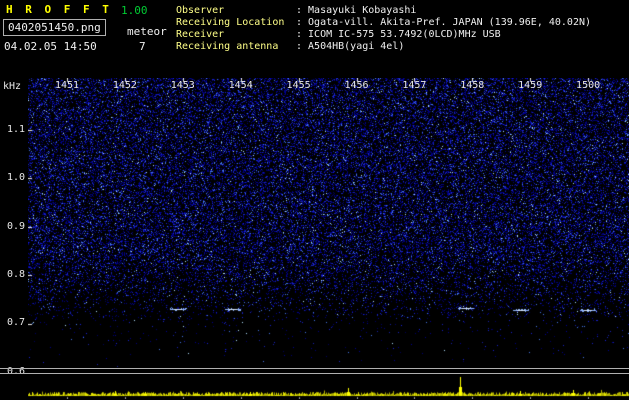 The width and height of the screenshot is (629, 400). Describe the element at coordinates (356, 10) in the screenshot. I see `info-value: : Masayuki Kobayashi` at that location.